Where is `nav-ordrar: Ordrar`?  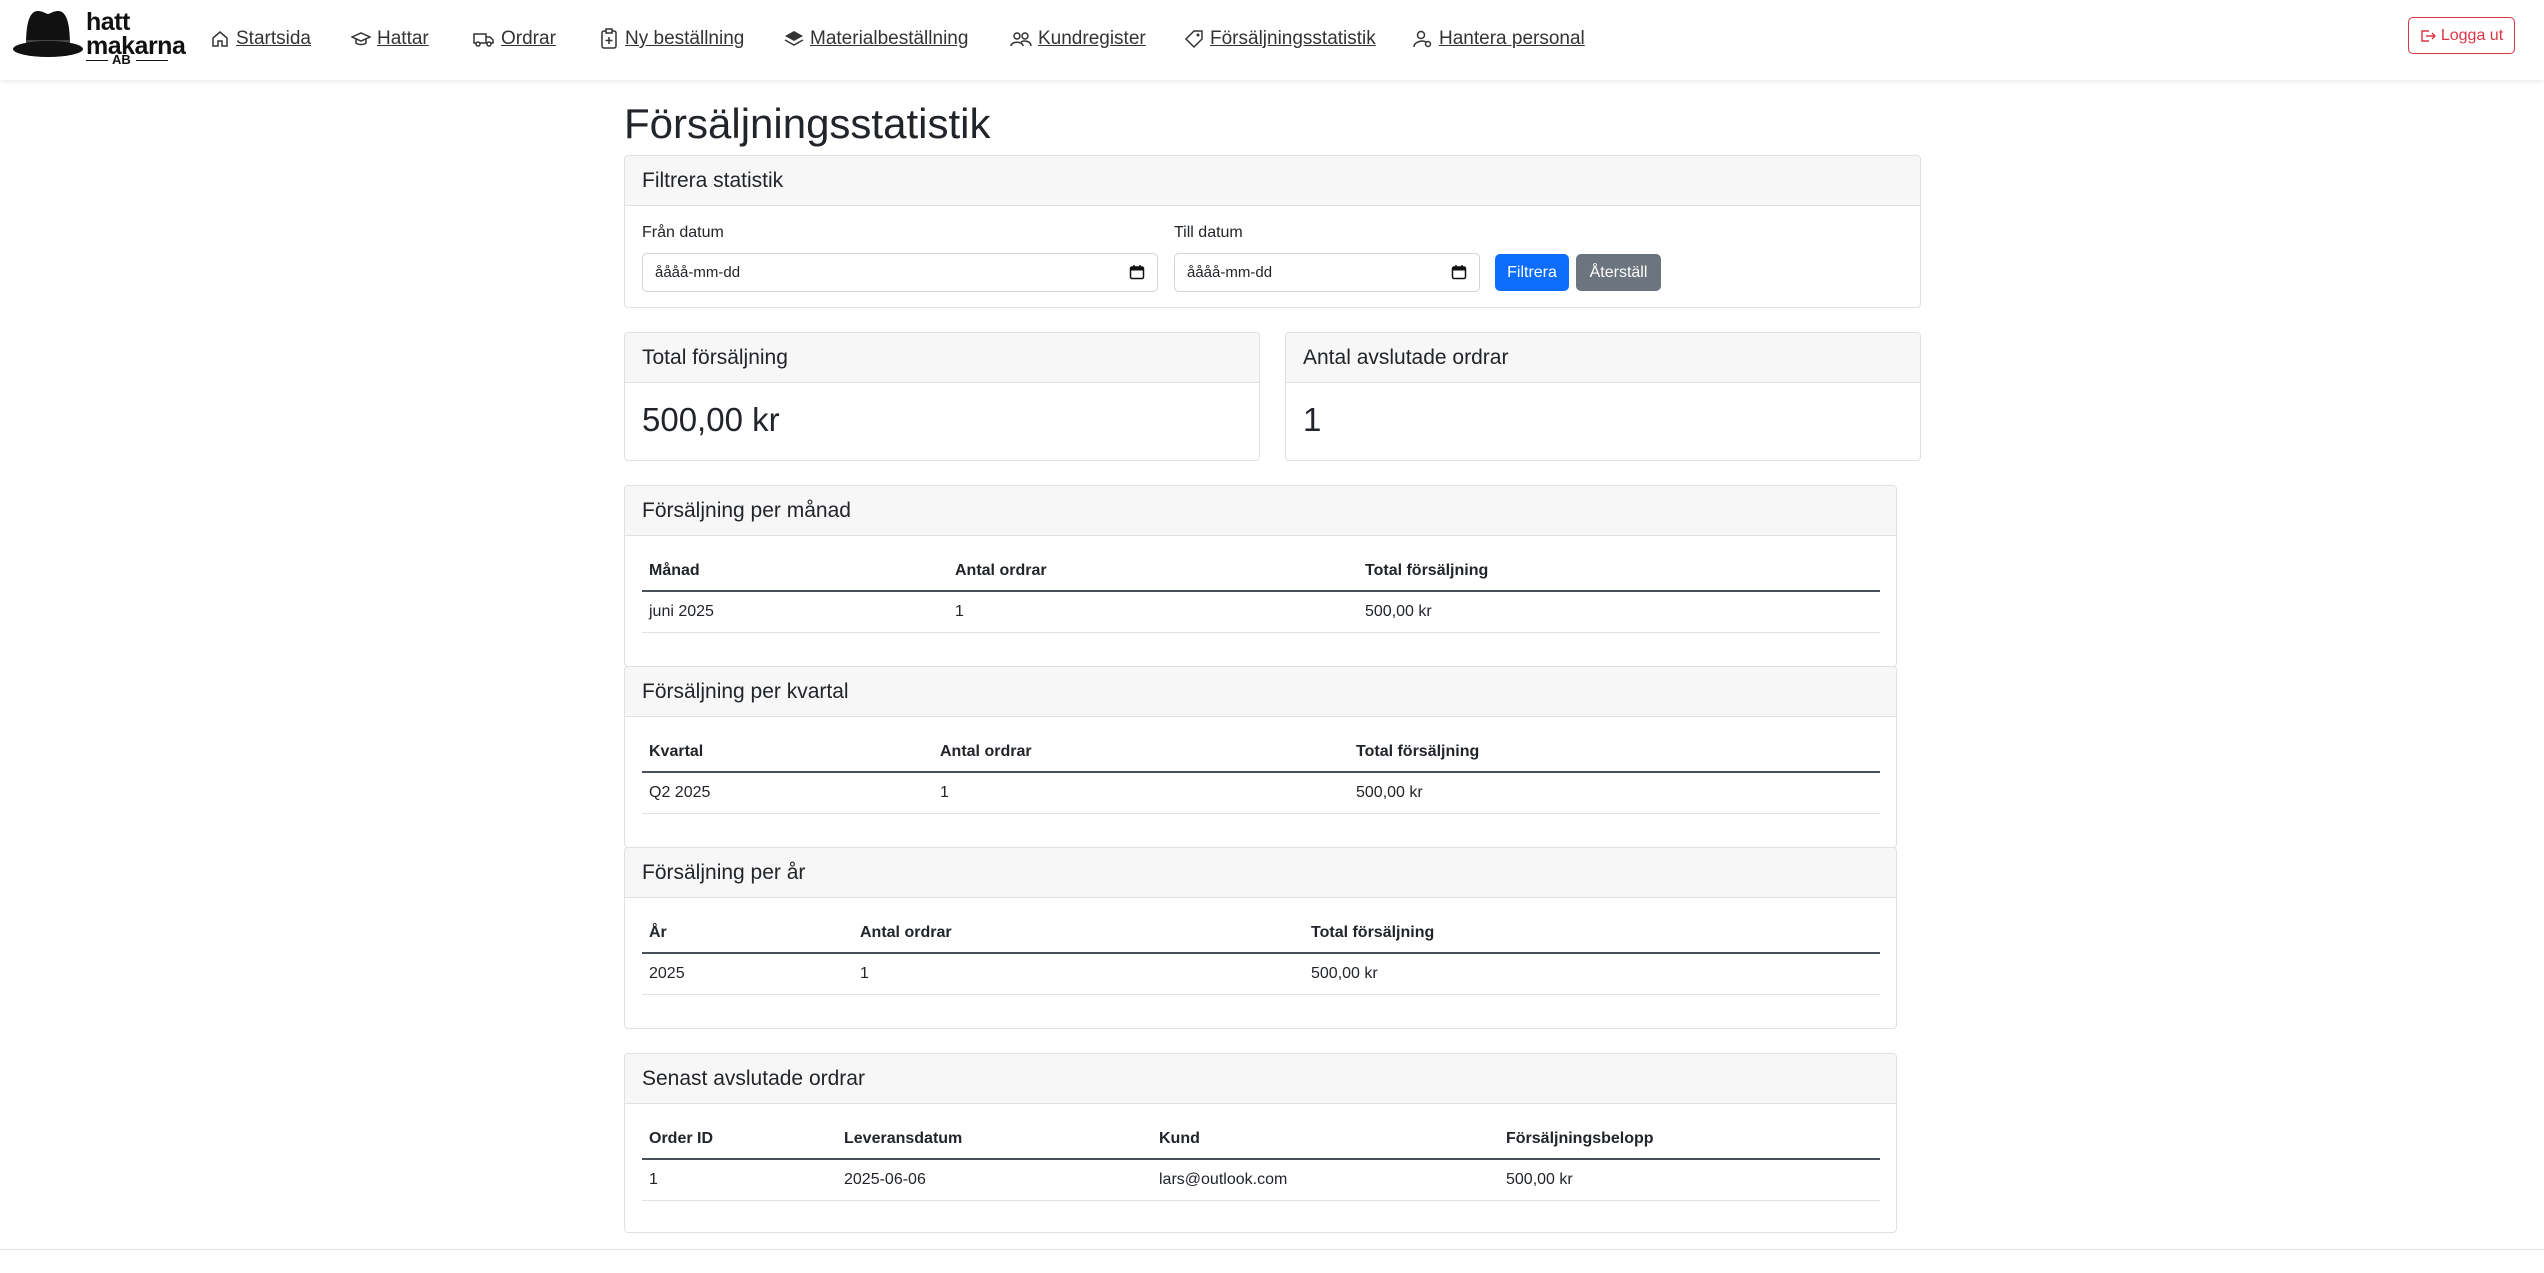 nav-ordrar: Ordrar is located at coordinates (514, 39).